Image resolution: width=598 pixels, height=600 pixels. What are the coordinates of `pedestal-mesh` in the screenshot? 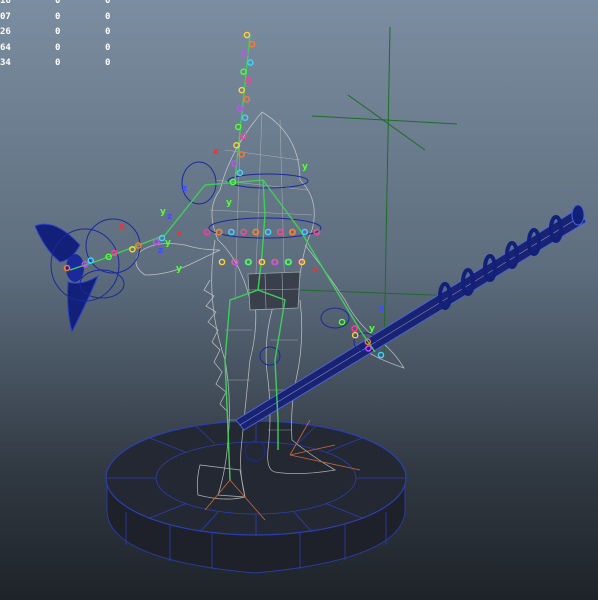 It's located at (256, 497).